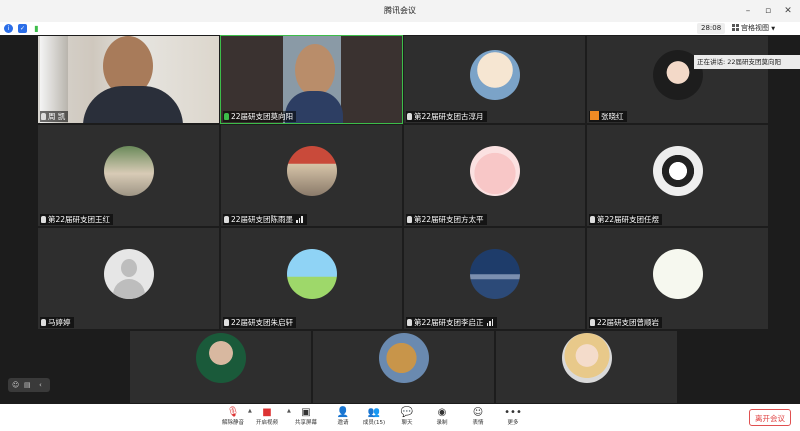 The image size is (800, 431). What do you see at coordinates (54, 116) in the screenshot?
I see `participant-name: 周 凯` at bounding box center [54, 116].